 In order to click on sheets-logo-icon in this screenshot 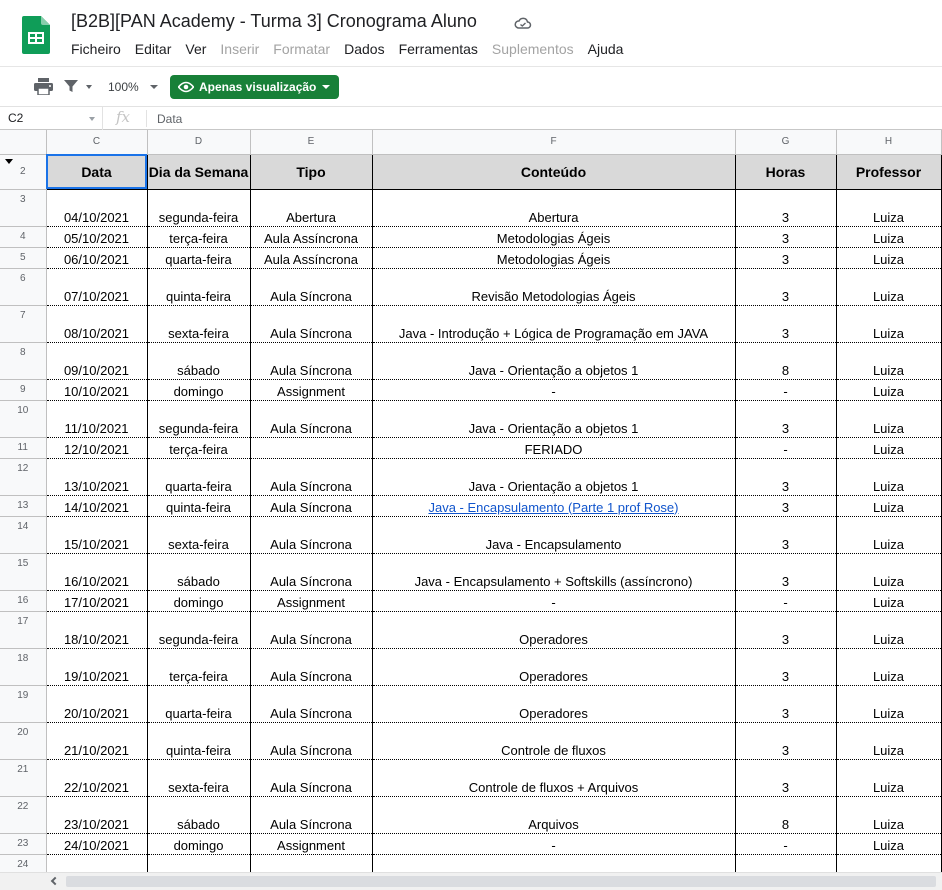, I will do `click(36, 35)`.